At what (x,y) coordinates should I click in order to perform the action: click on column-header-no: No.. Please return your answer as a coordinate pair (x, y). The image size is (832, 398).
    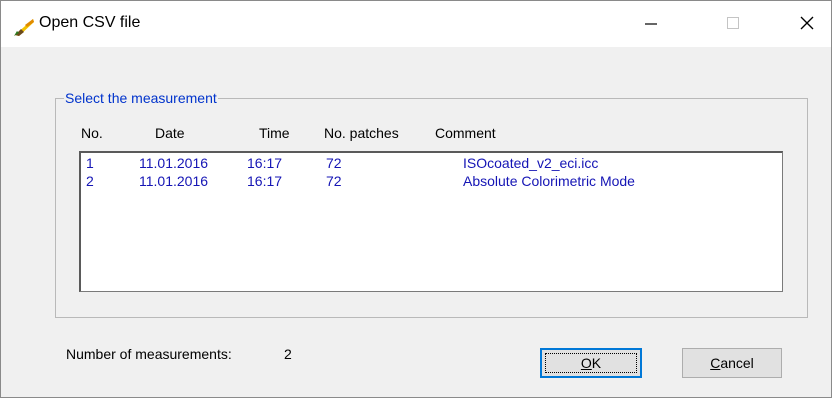
    Looking at the image, I should click on (92, 133).